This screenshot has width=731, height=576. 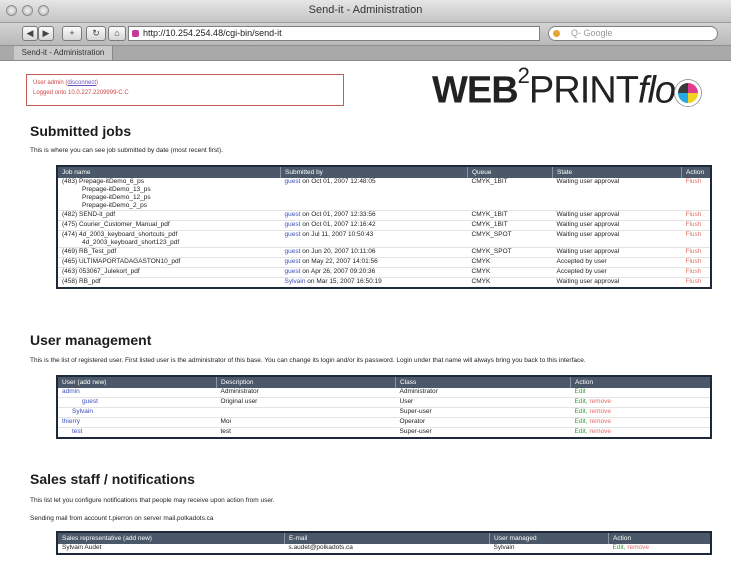 I want to click on col-sales-action: Action, so click(x=660, y=538).